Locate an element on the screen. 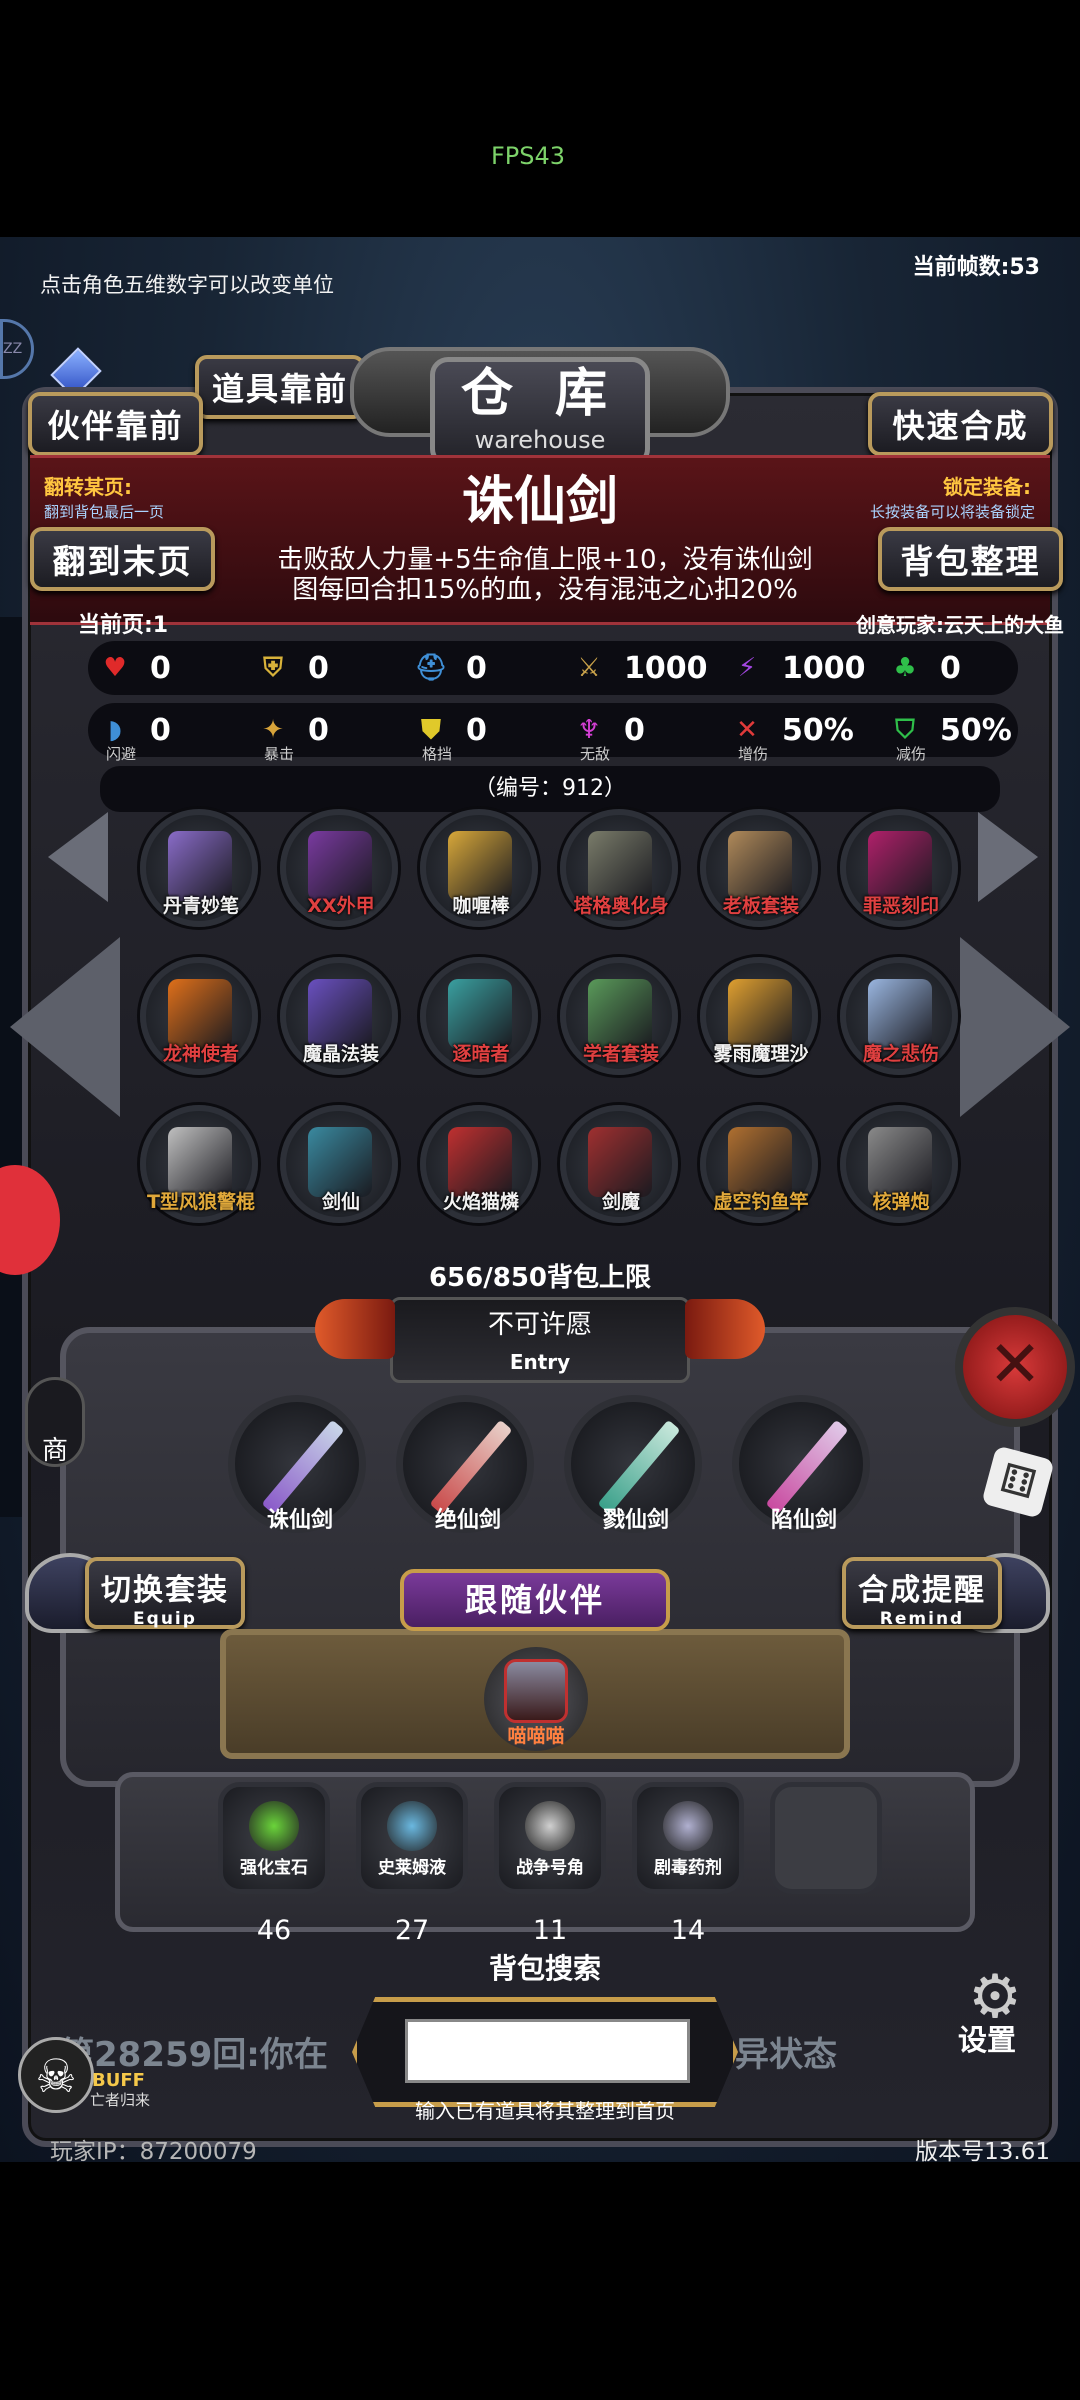  title-cn: 仓 库 is located at coordinates (540, 394).